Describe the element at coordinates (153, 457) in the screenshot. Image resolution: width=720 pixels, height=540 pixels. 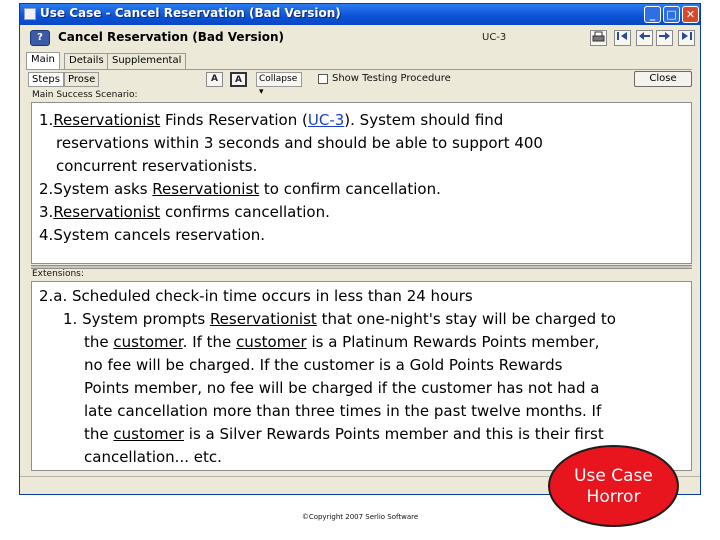
I see `extension-line: cancellation... etc.` at that location.